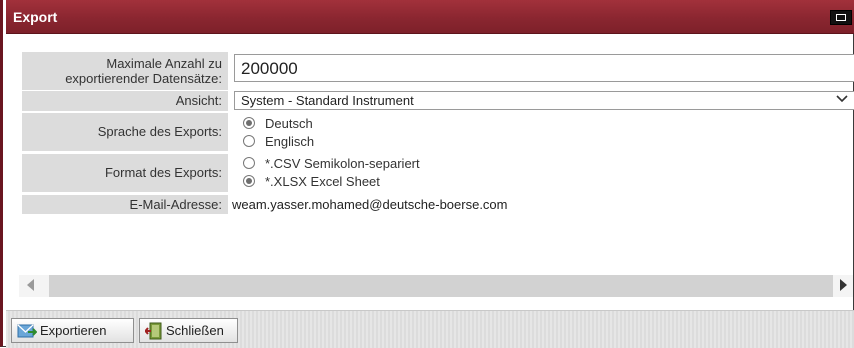 Image resolution: width=854 pixels, height=348 pixels. I want to click on email-label: E-Mail-Adresse:, so click(125, 204).